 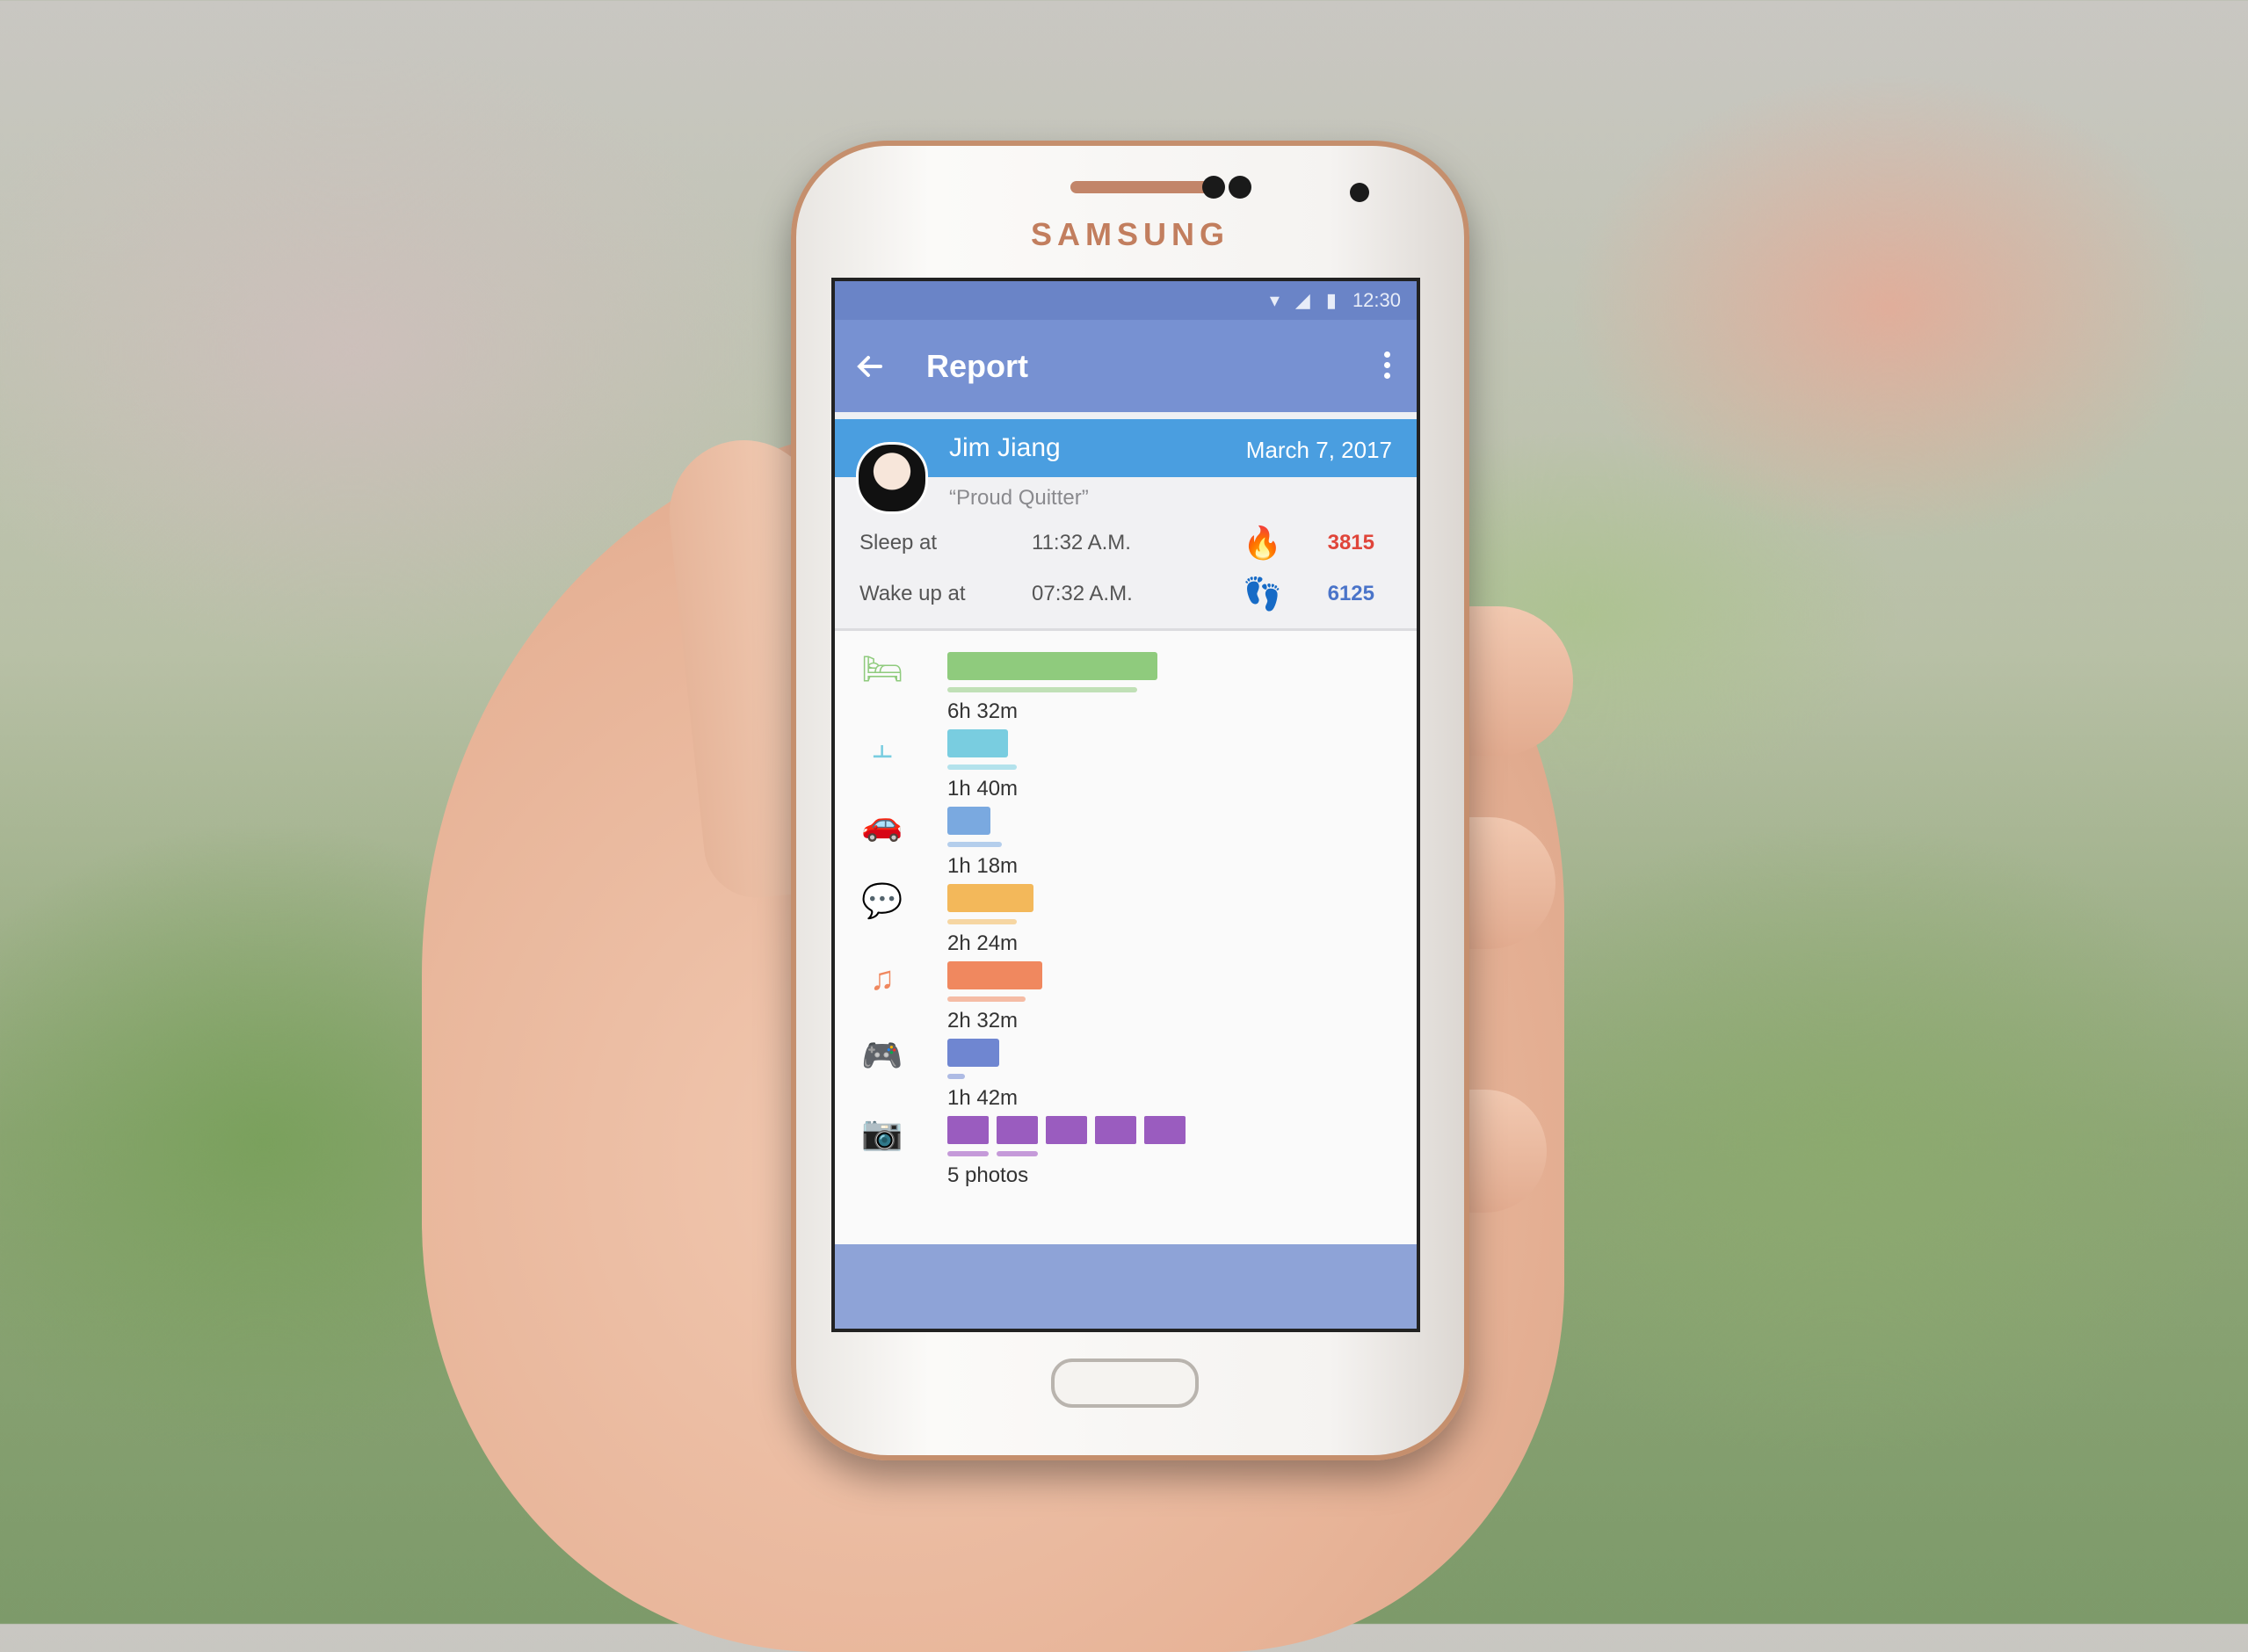 I want to click on wake-time: 07:32 A.M., so click(x=1082, y=593).